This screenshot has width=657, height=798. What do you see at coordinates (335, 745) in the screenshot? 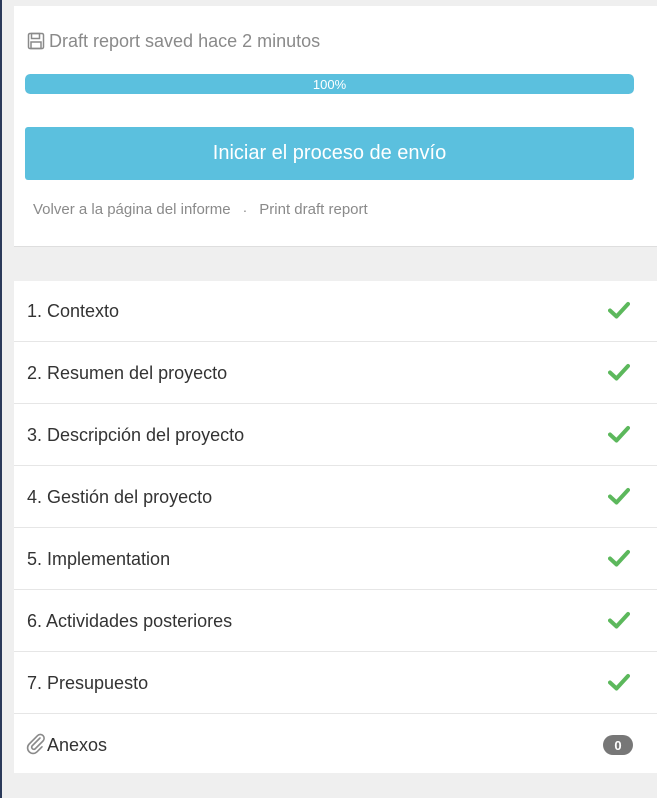
I see `section-item-anexos: Anexos 0` at bounding box center [335, 745].